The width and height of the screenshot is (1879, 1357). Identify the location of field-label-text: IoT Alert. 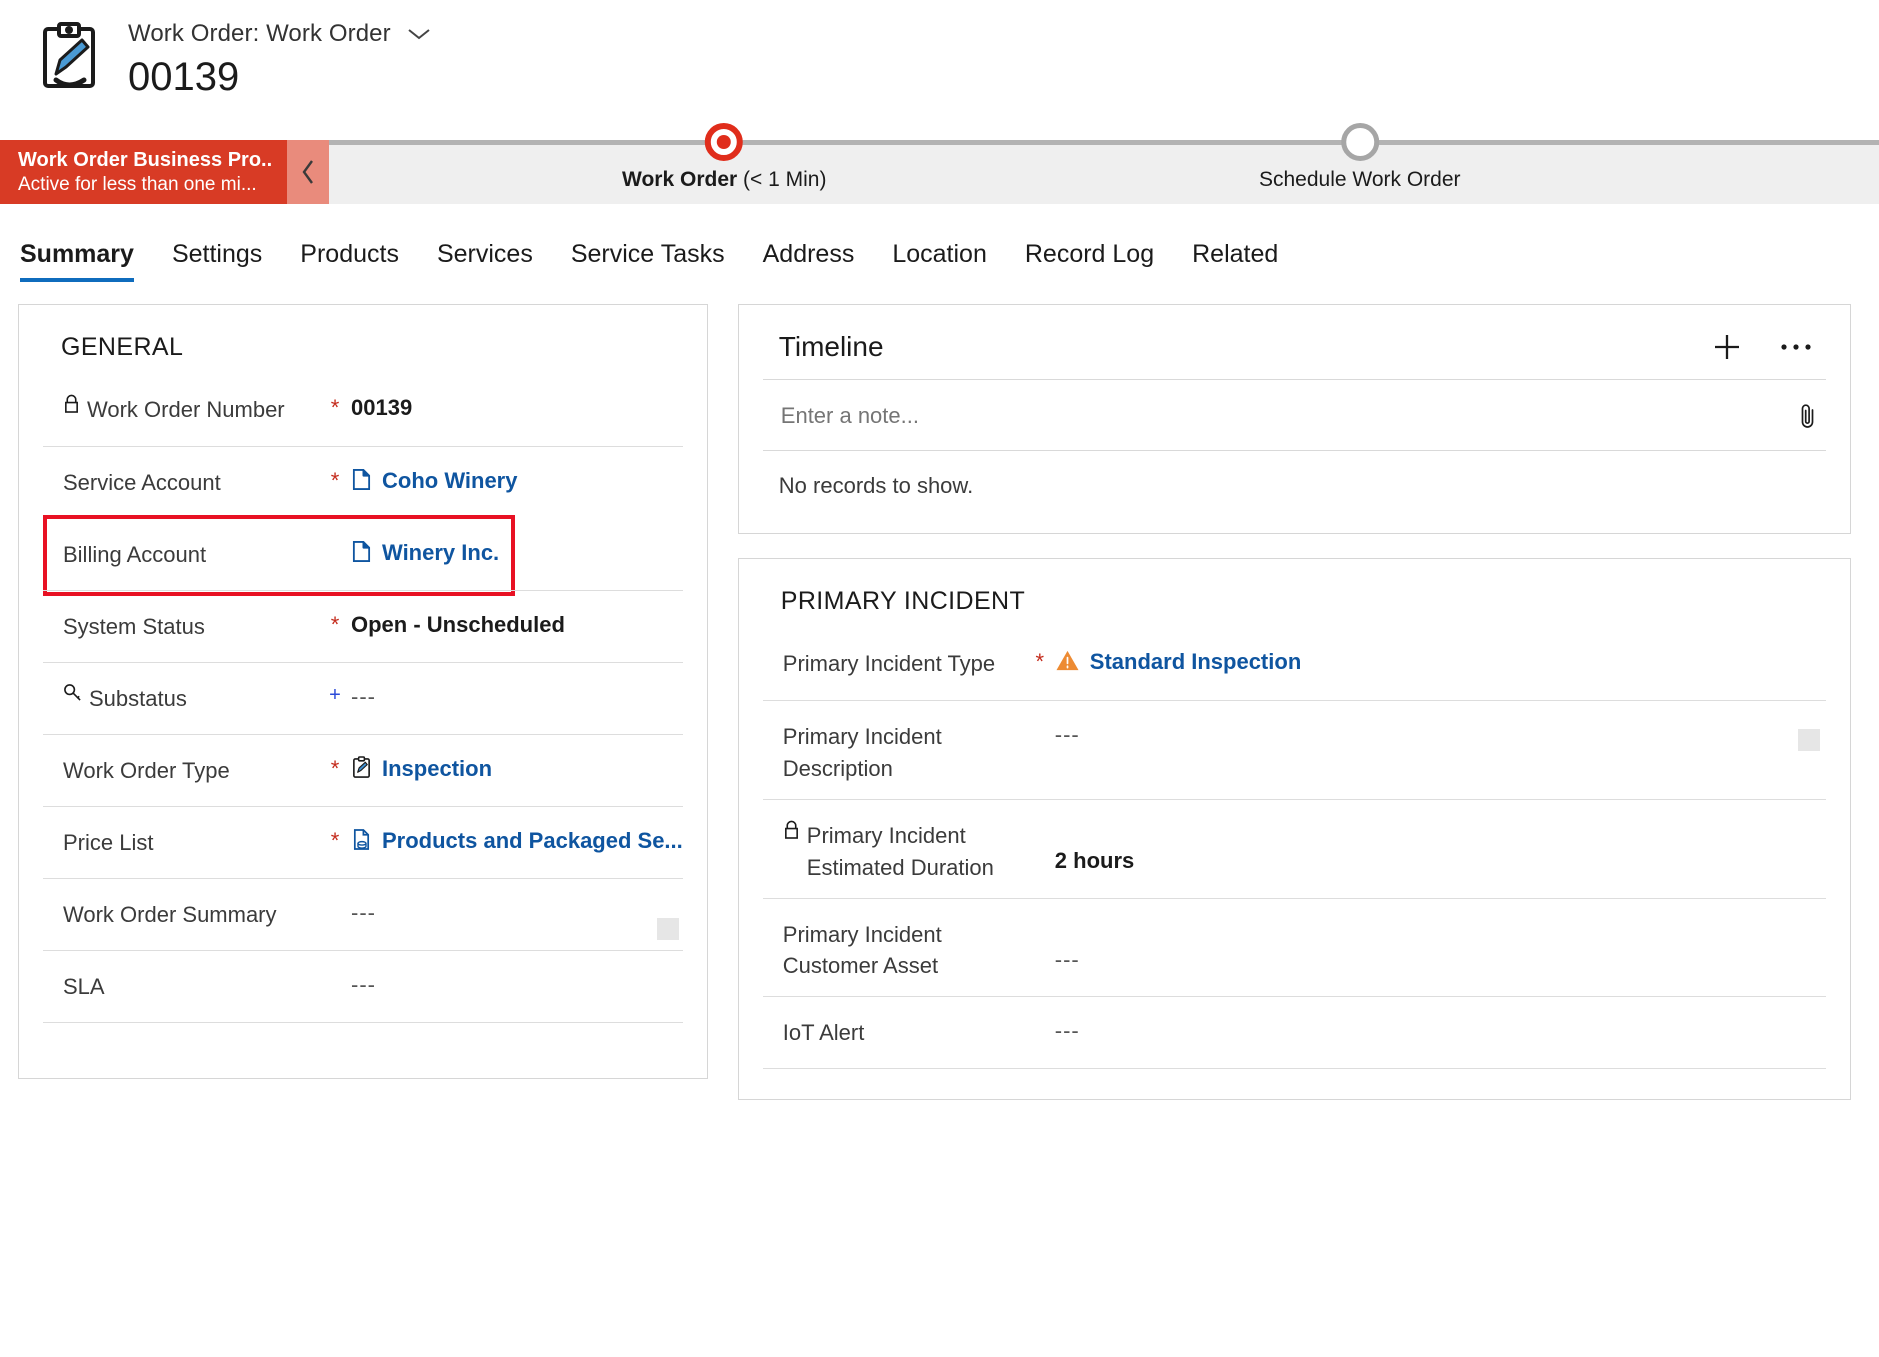
(823, 1033).